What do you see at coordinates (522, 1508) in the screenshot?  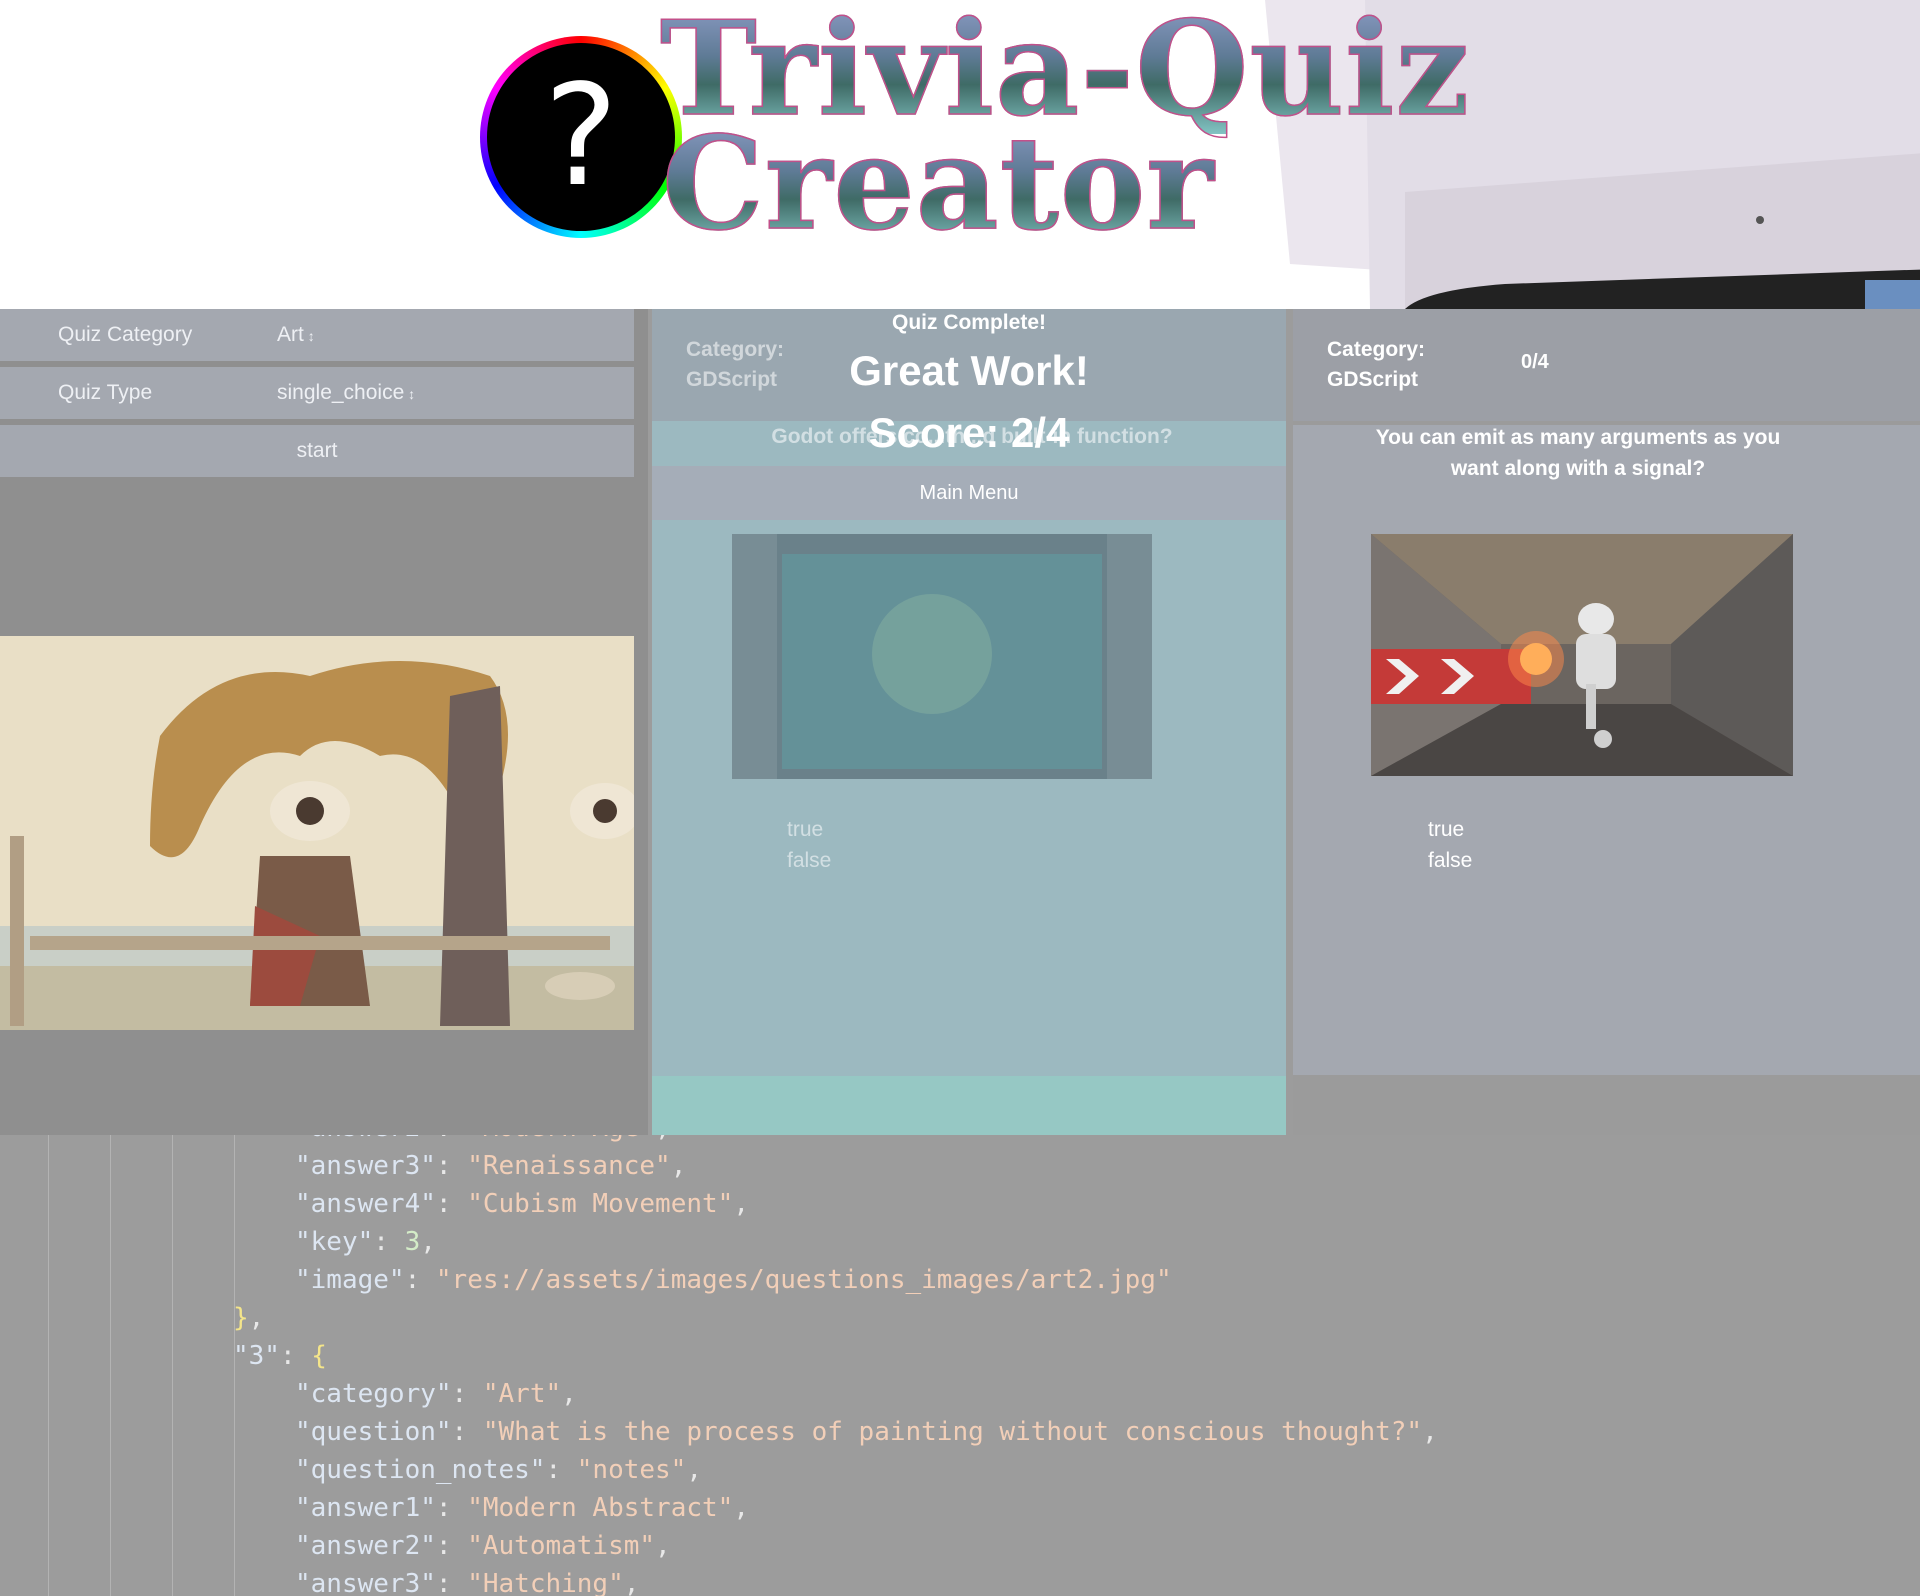 I see `code-line: "answer1": "Modern Abstract",` at bounding box center [522, 1508].